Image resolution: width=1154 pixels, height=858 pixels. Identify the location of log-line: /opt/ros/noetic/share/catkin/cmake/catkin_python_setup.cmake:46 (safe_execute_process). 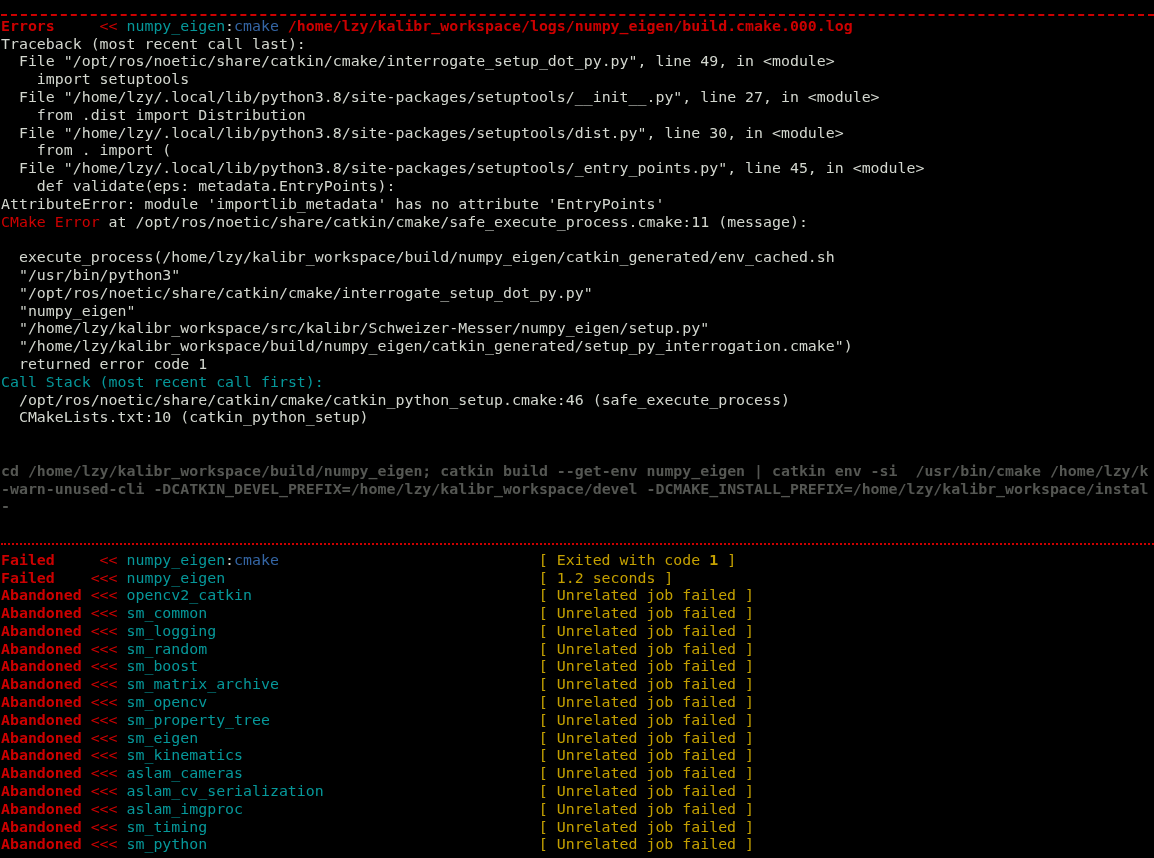
(403, 400).